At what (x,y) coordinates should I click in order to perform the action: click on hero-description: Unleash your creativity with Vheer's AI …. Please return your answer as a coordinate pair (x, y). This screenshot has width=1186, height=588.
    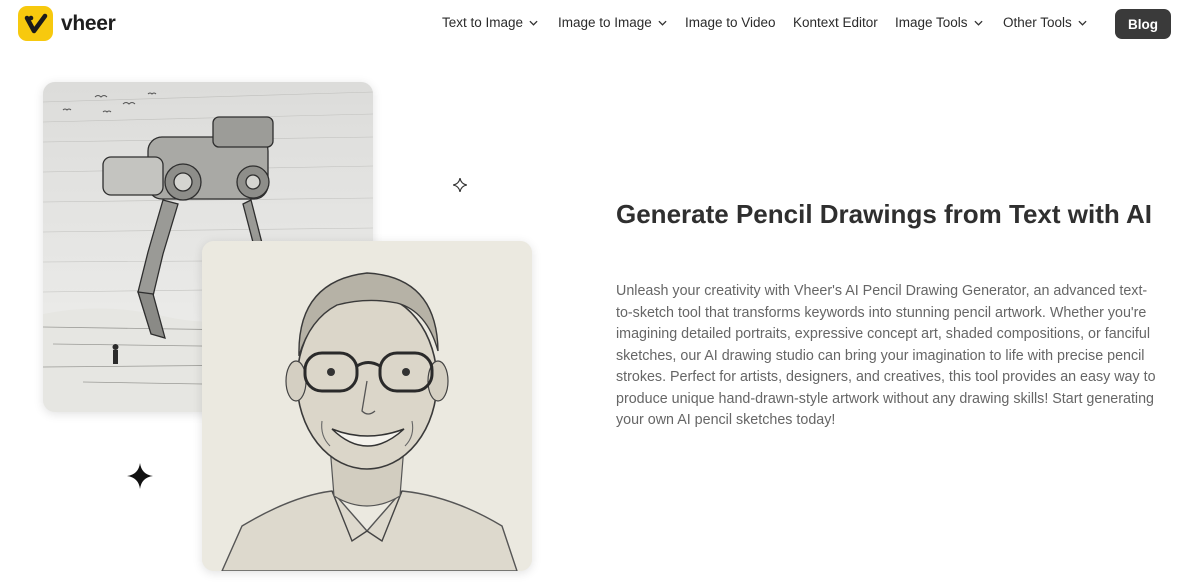
    Looking at the image, I should click on (886, 355).